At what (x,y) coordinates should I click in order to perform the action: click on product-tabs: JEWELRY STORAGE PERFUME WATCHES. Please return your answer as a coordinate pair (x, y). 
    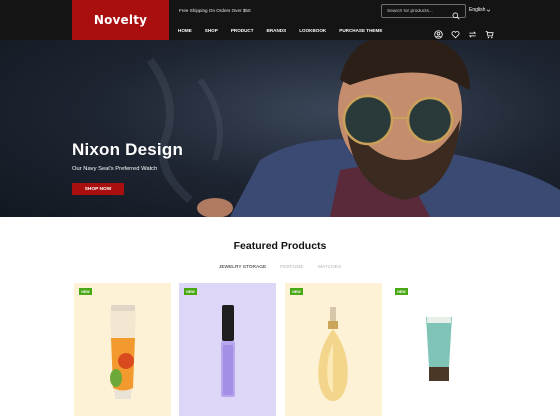
    Looking at the image, I should click on (280, 267).